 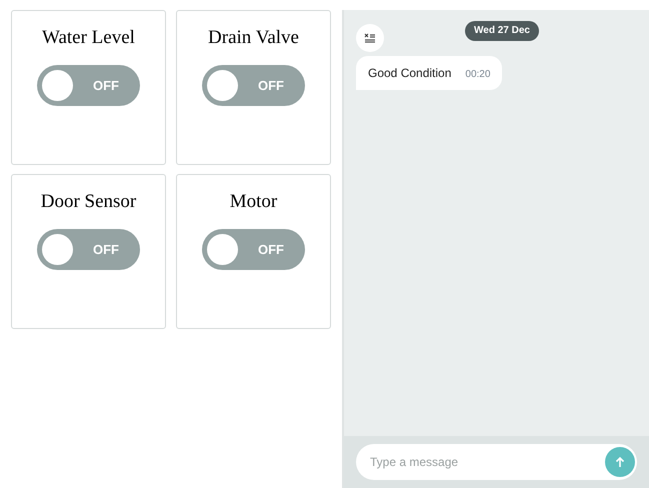 What do you see at coordinates (88, 38) in the screenshot?
I see `switch-label: Water Level` at bounding box center [88, 38].